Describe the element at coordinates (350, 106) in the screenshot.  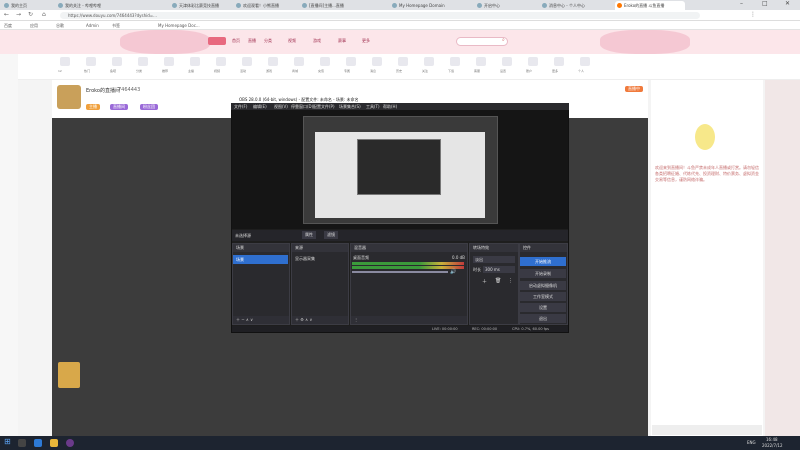
I see `menu-item: 场景集合(S)` at that location.